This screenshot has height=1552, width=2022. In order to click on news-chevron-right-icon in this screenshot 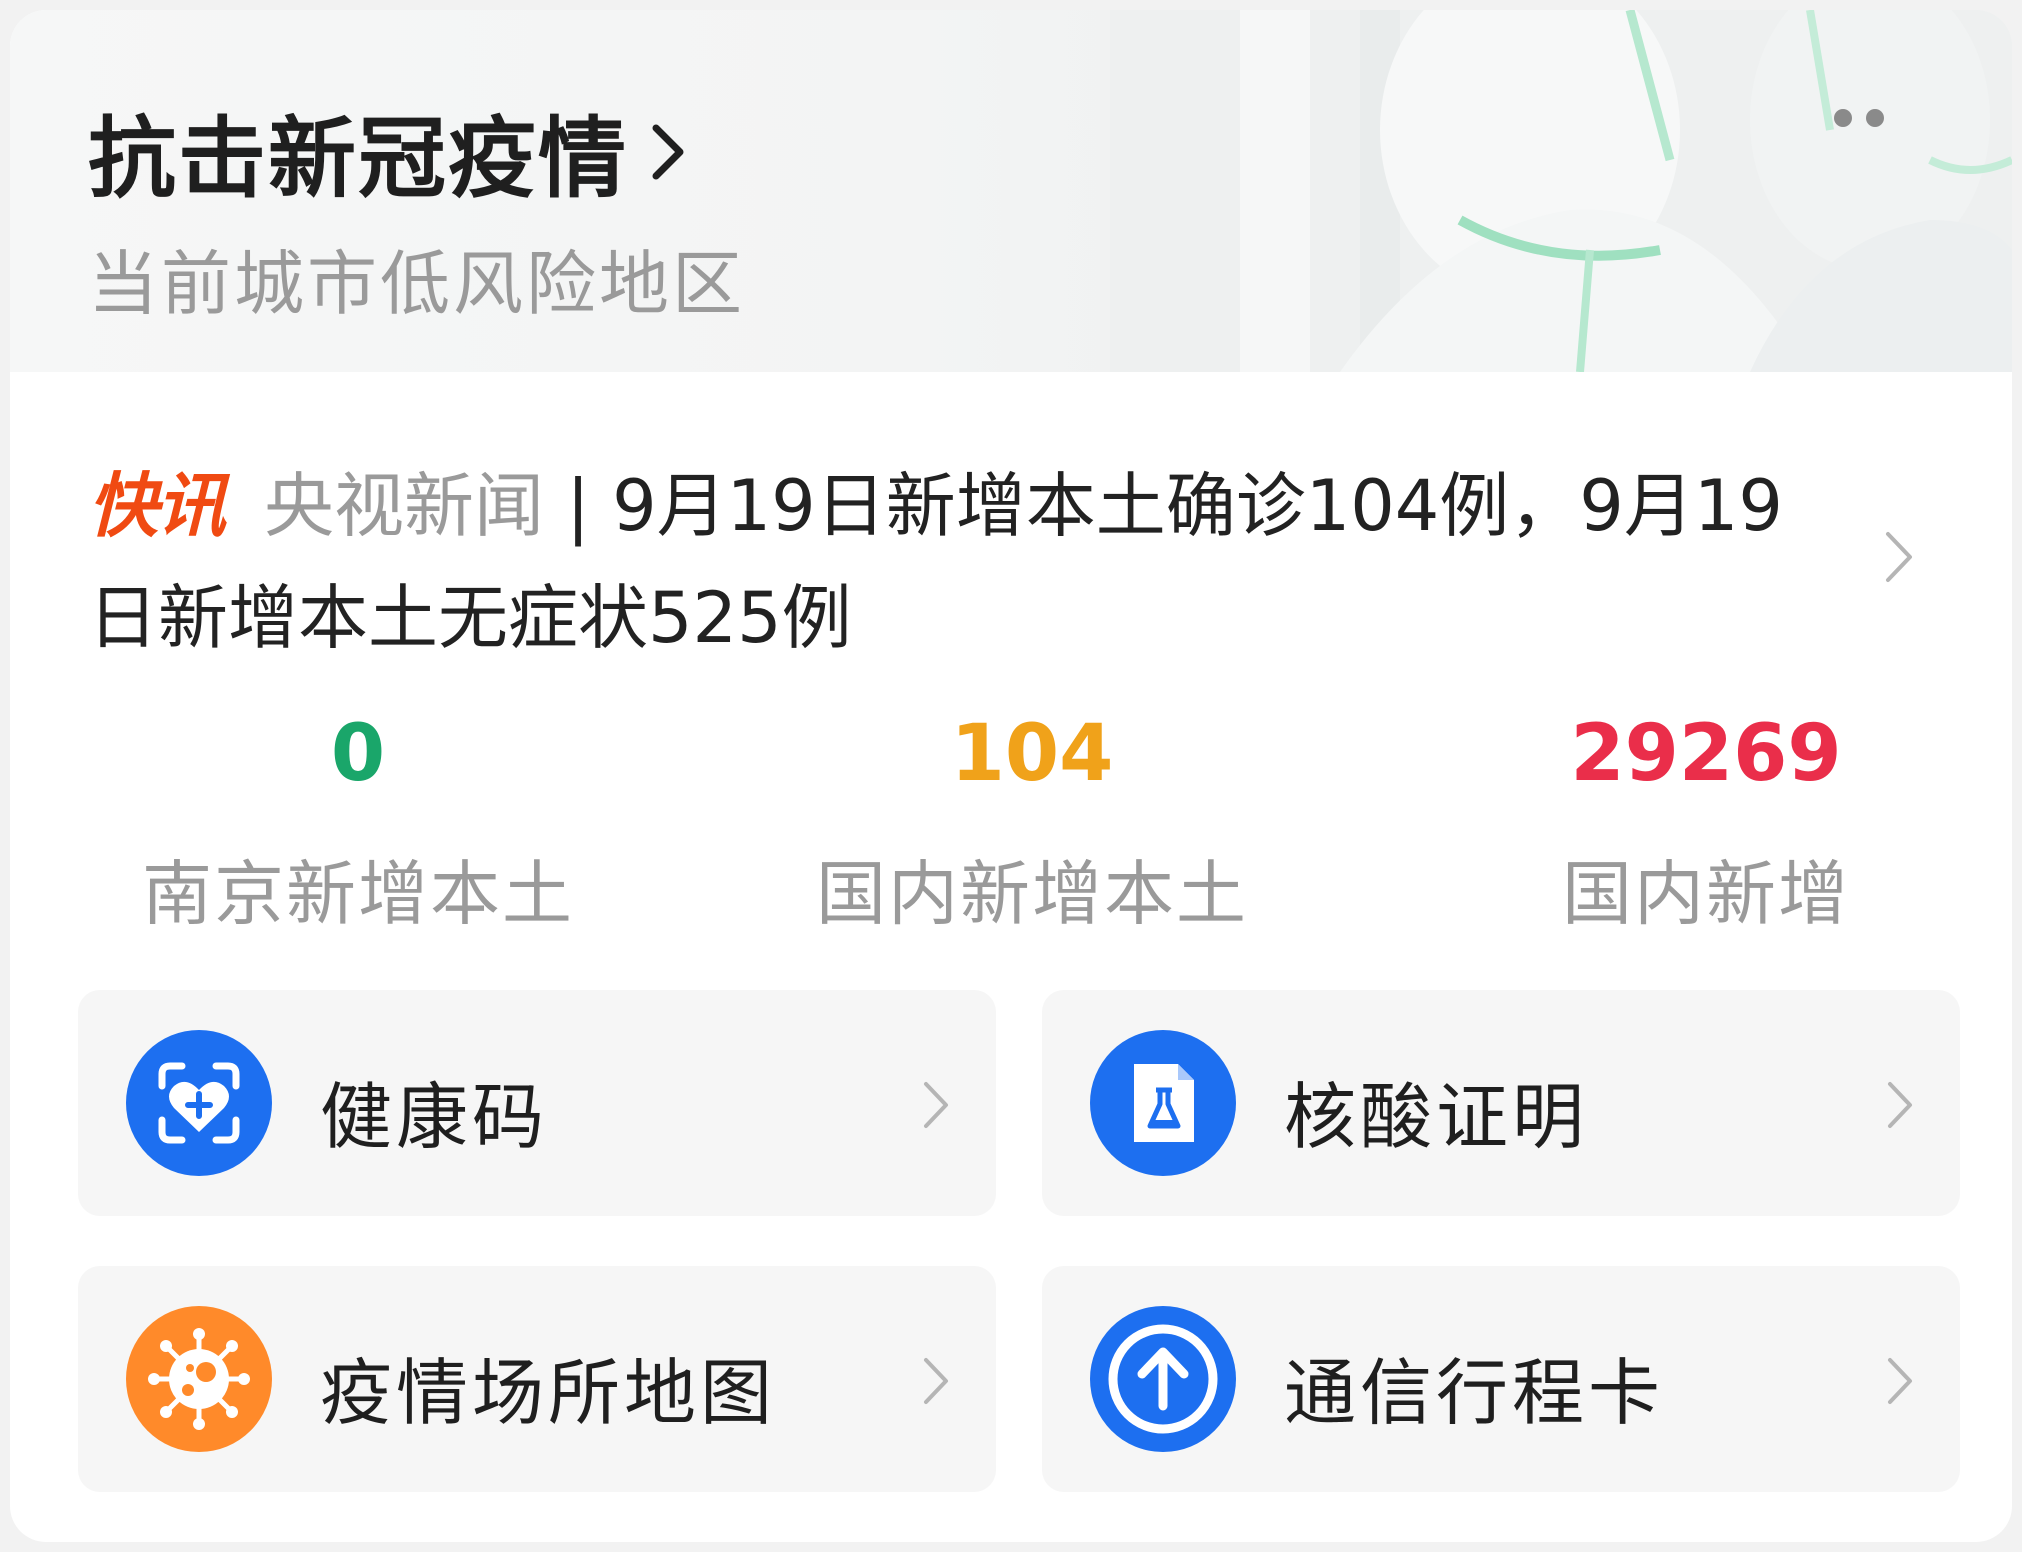, I will do `click(1899, 557)`.